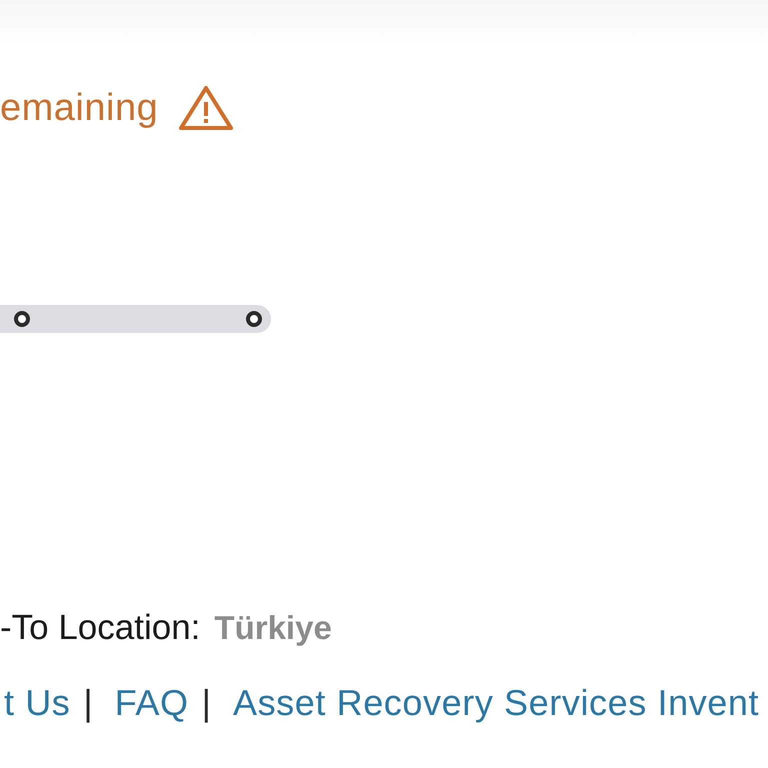 The height and width of the screenshot is (768, 768). I want to click on footer-link: t Us, so click(37, 703).